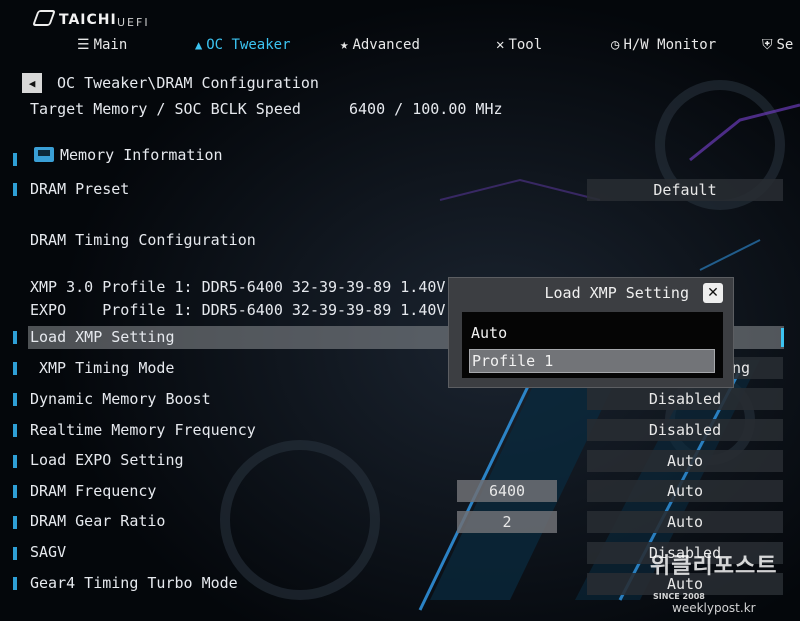 Image resolution: width=800 pixels, height=621 pixels. What do you see at coordinates (199, 45) in the screenshot?
I see `flame-icon: ▲` at bounding box center [199, 45].